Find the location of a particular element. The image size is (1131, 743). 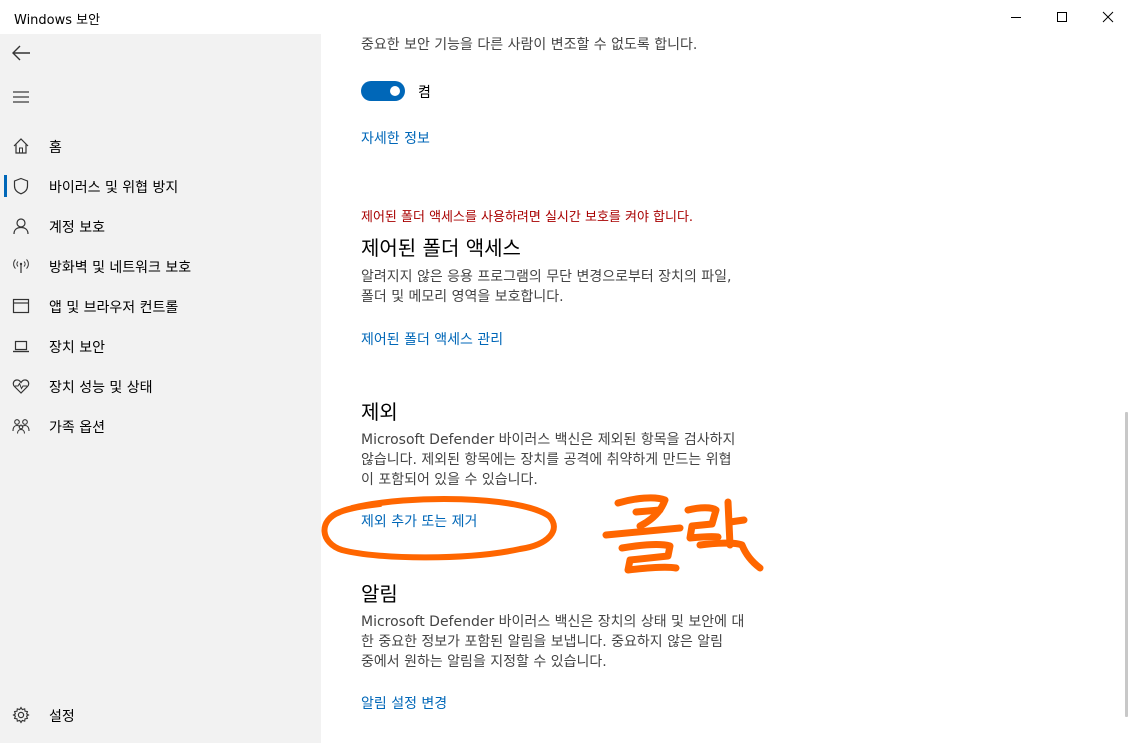

sidebar-item-label: 장치 보안 is located at coordinates (77, 348).